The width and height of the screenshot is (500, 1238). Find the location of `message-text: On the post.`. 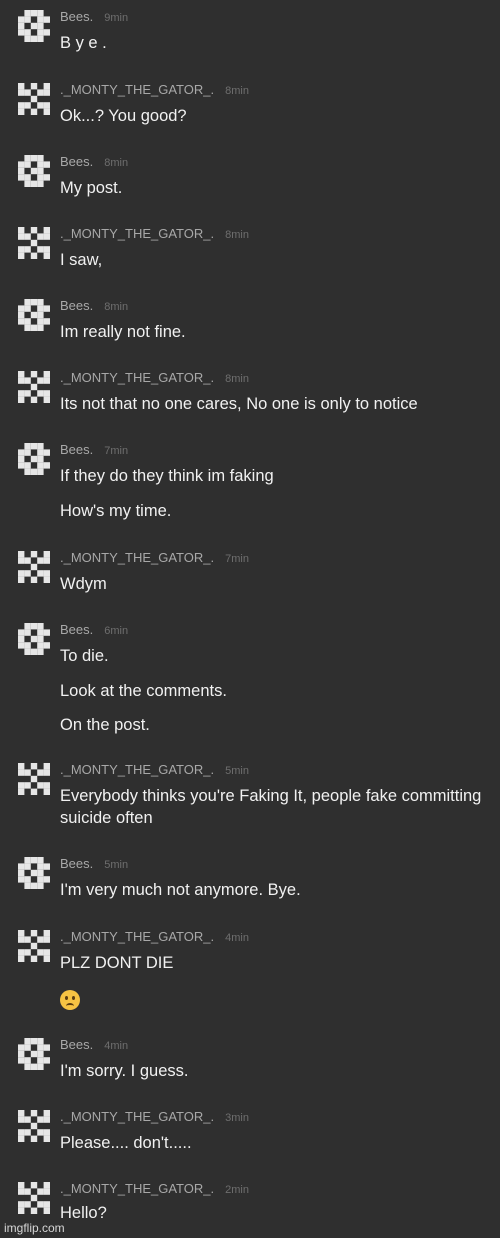

message-text: On the post. is located at coordinates (105, 725).